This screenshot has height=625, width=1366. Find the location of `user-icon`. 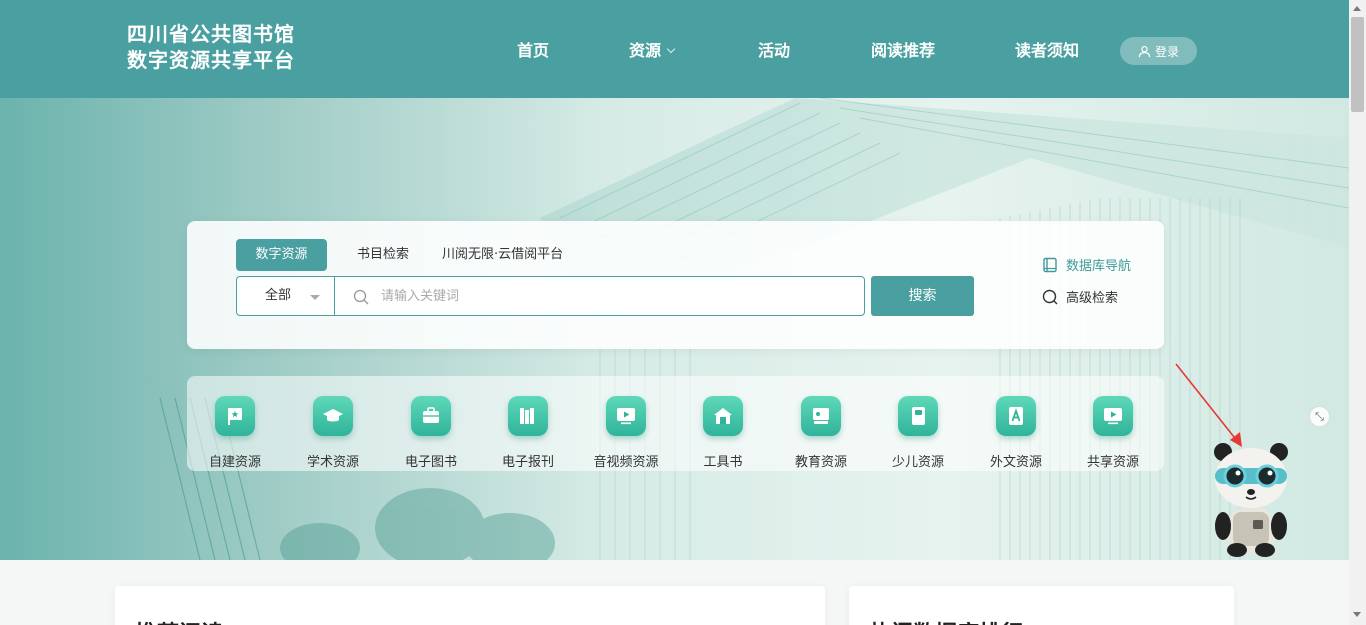

user-icon is located at coordinates (1144, 51).